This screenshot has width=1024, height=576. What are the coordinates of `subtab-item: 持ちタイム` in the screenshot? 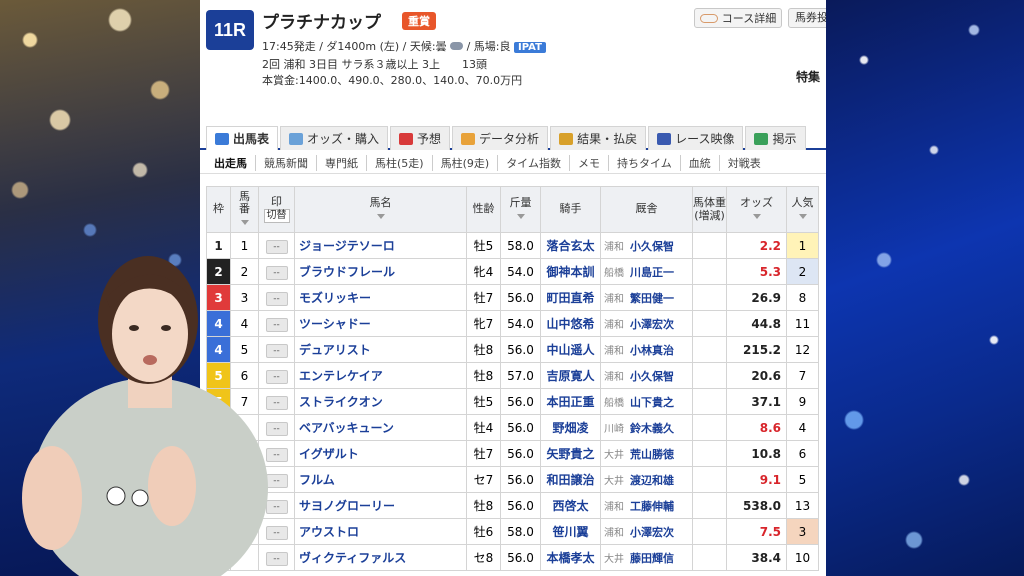 It's located at (645, 162).